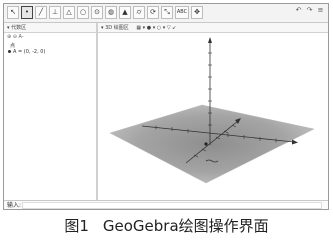 The height and width of the screenshot is (240, 333). Describe the element at coordinates (309, 10) in the screenshot. I see `redo-icon: ↷` at that location.